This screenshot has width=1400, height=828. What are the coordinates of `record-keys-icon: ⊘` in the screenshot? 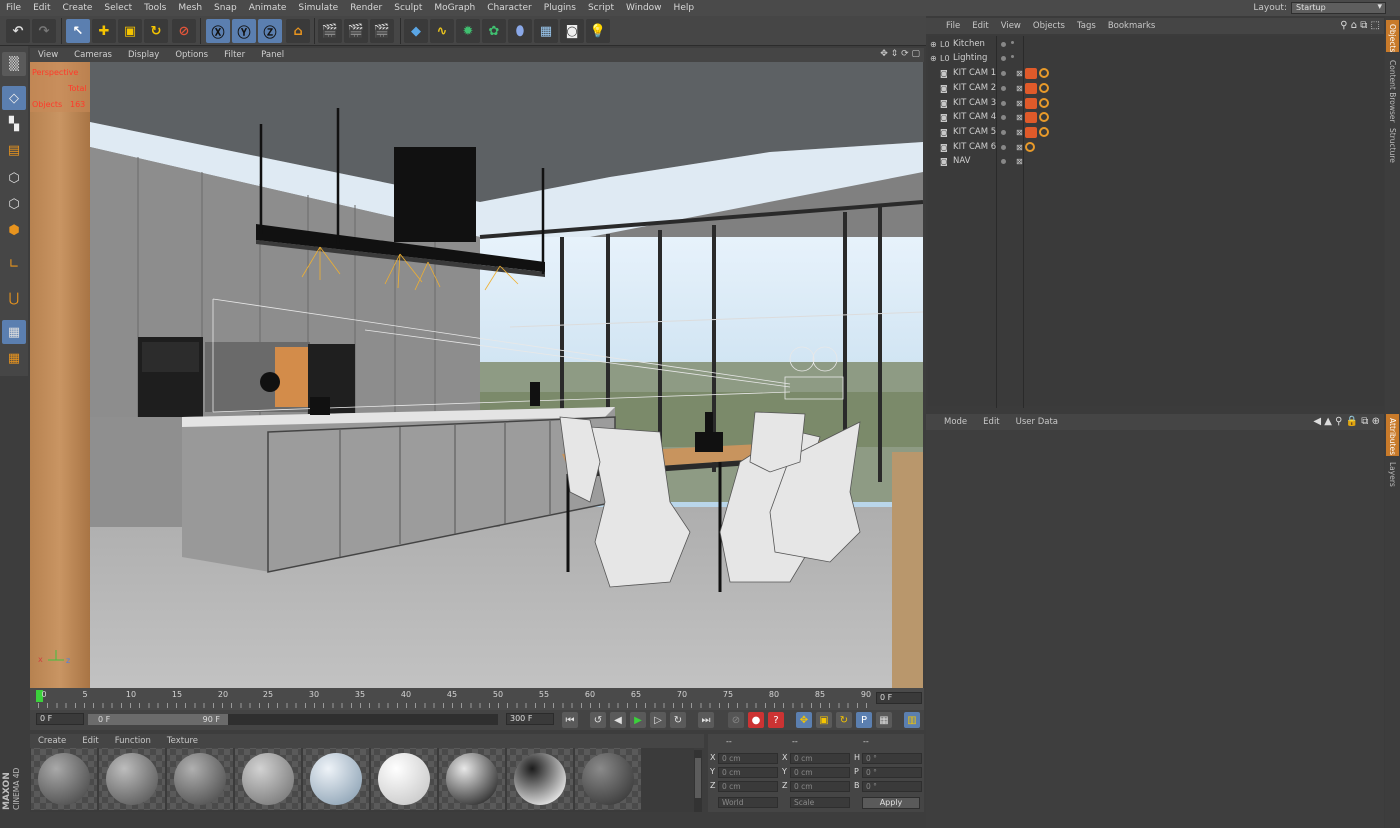 It's located at (736, 720).